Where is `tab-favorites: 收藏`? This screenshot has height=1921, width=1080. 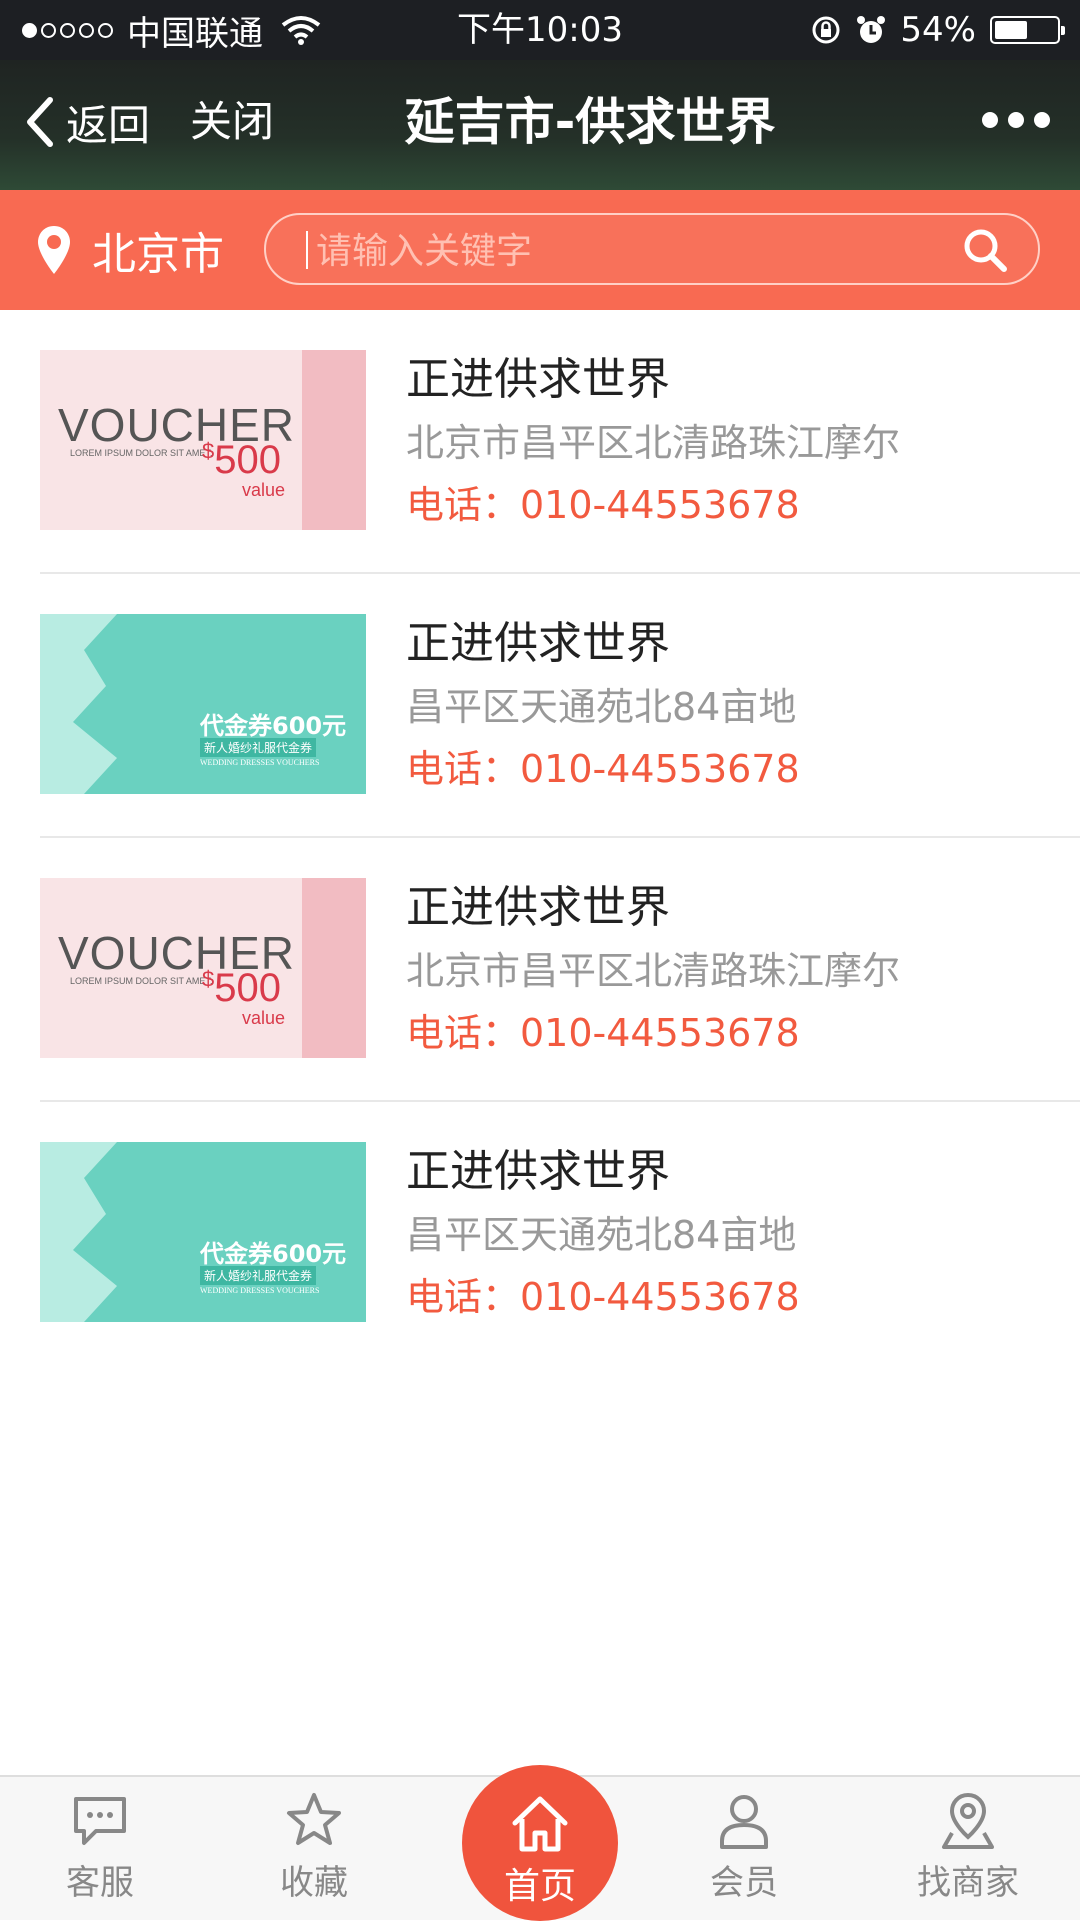
tab-favorites: 收藏 is located at coordinates (314, 1847).